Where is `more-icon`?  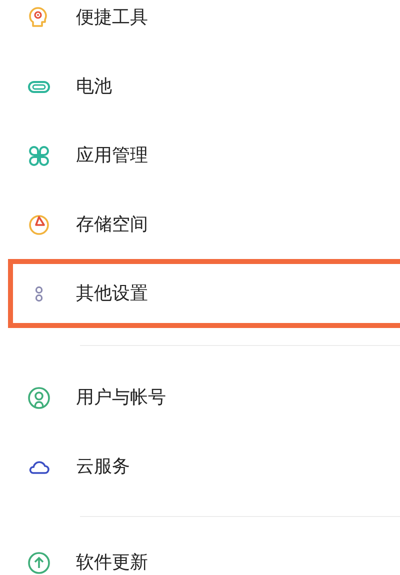 more-icon is located at coordinates (39, 294).